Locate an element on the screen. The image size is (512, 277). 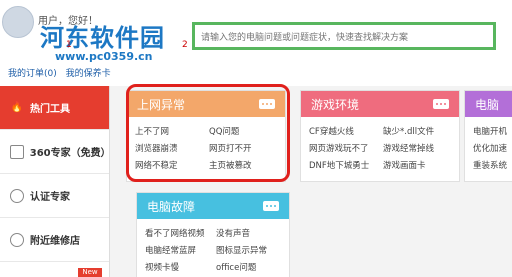
logo: 河东软件园 is located at coordinates (102, 35).